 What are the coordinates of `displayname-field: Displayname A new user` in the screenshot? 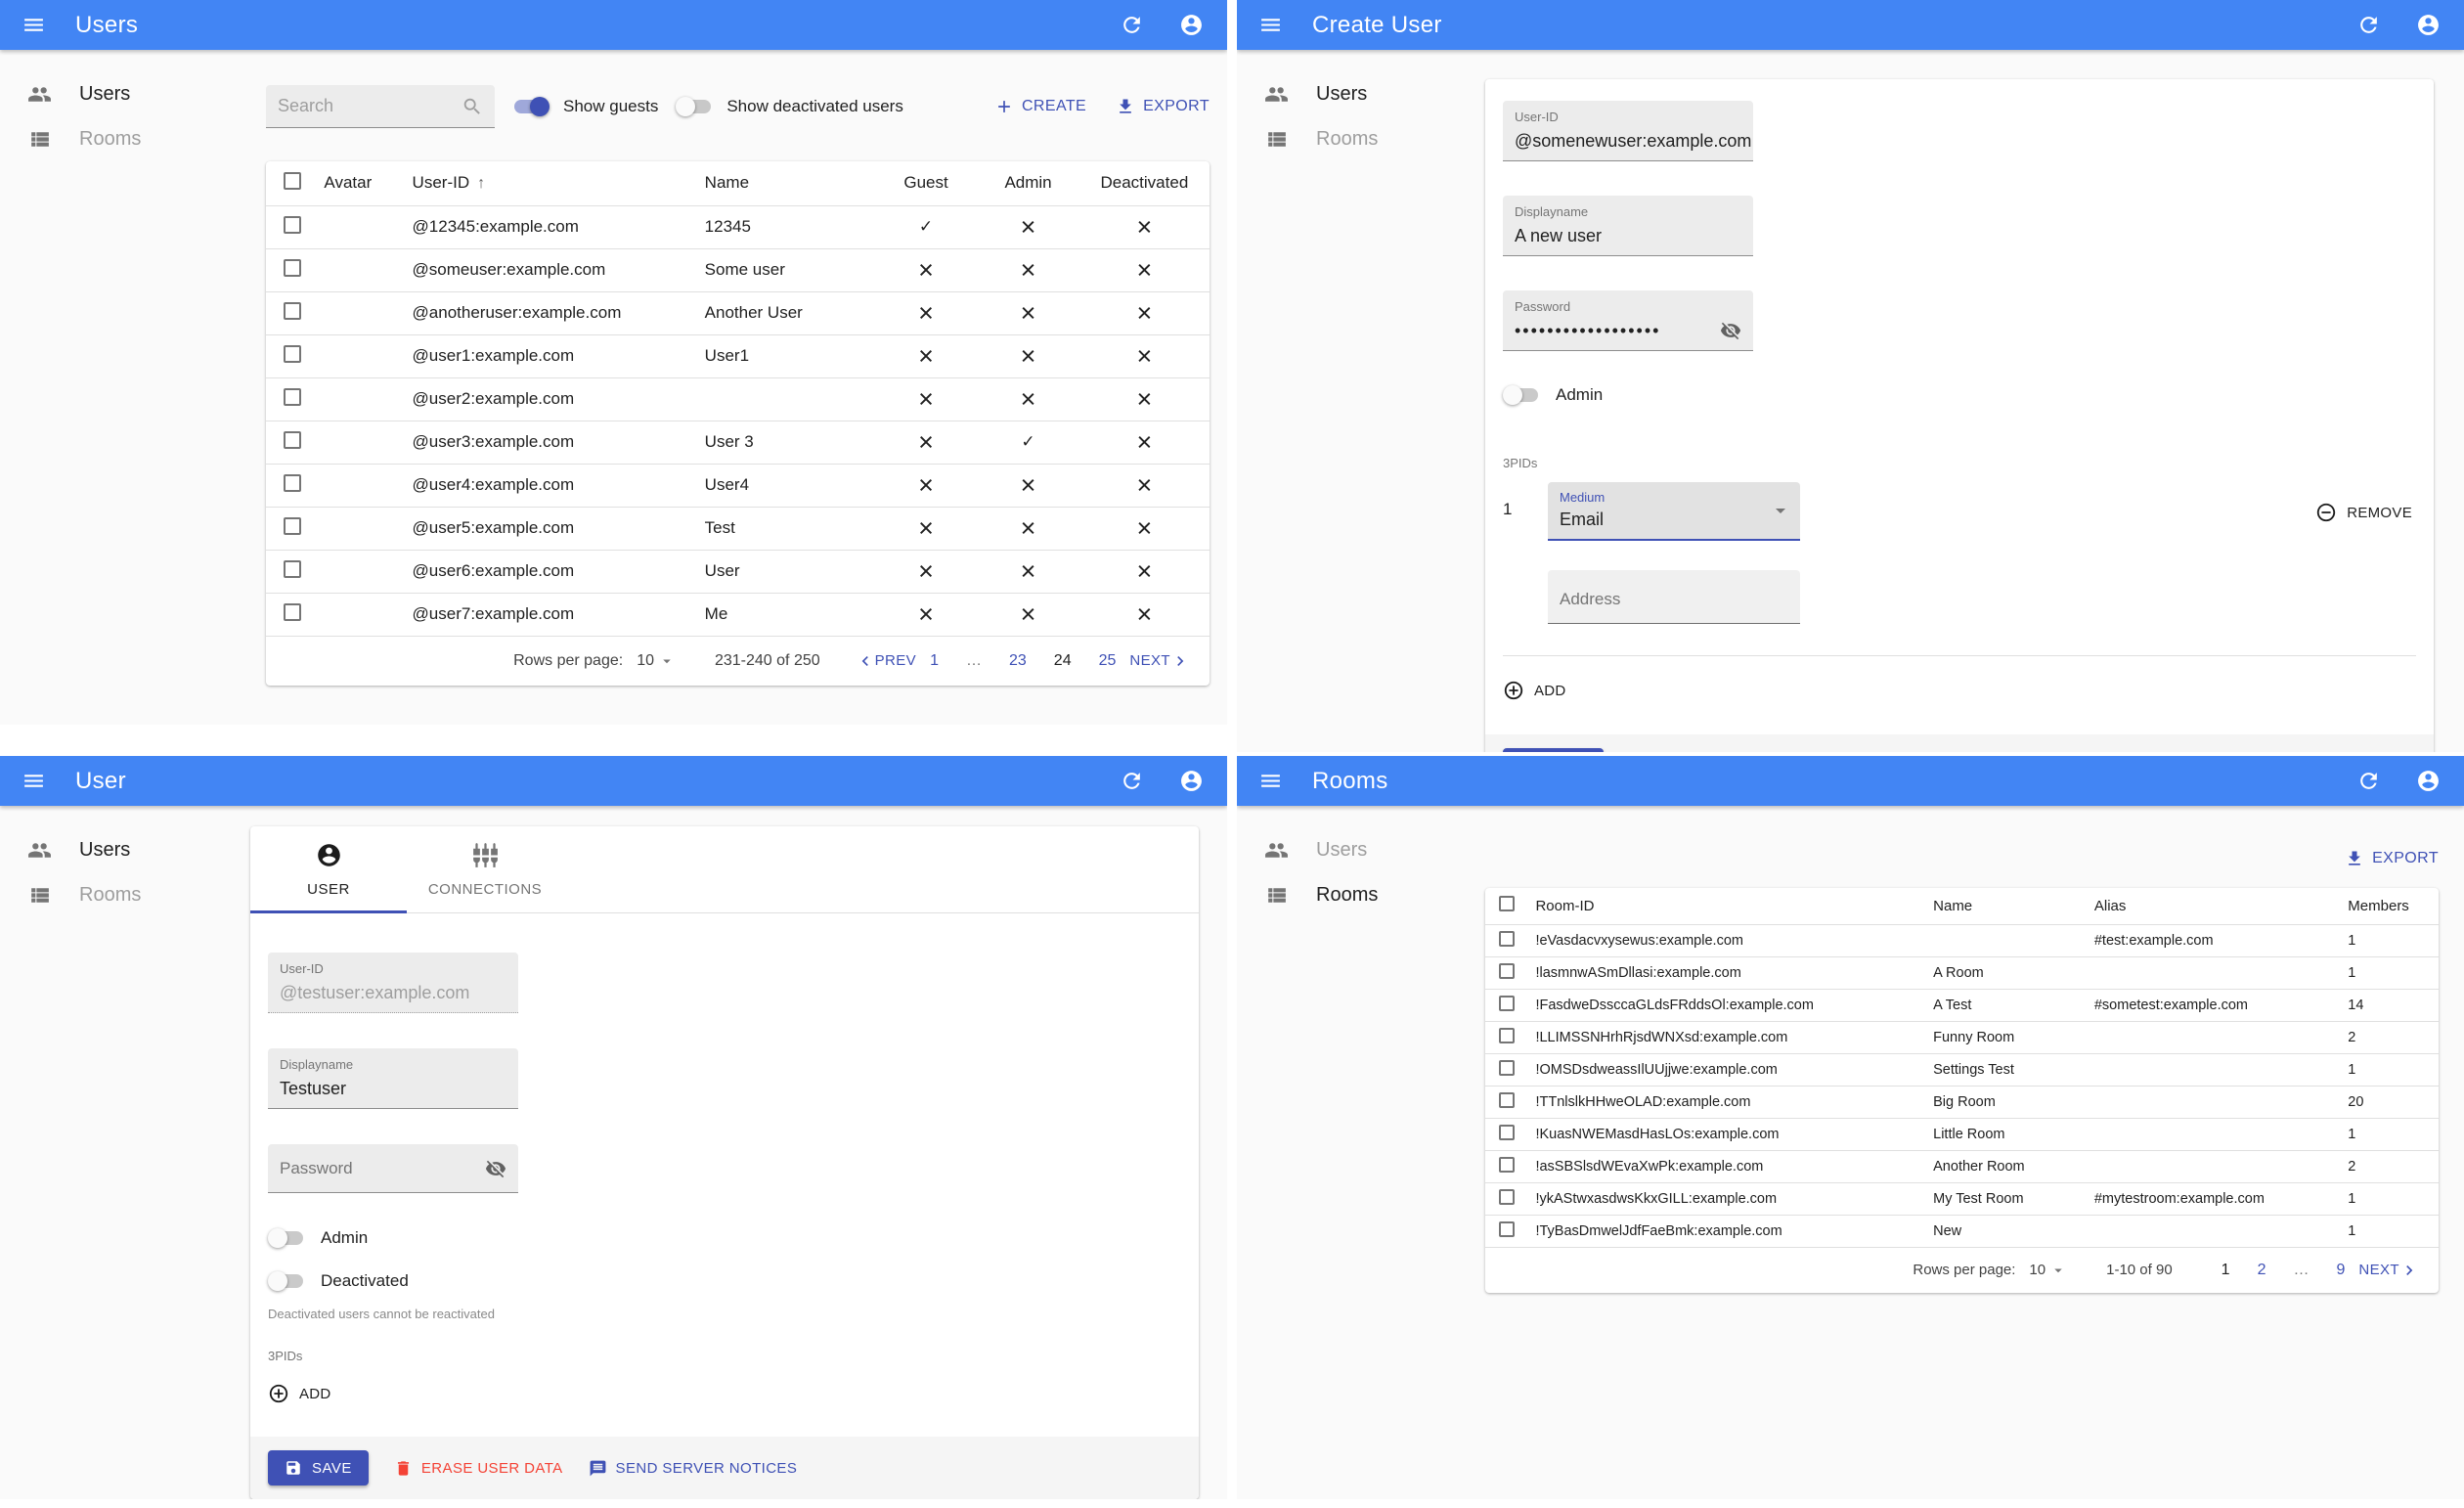 It's located at (1628, 226).